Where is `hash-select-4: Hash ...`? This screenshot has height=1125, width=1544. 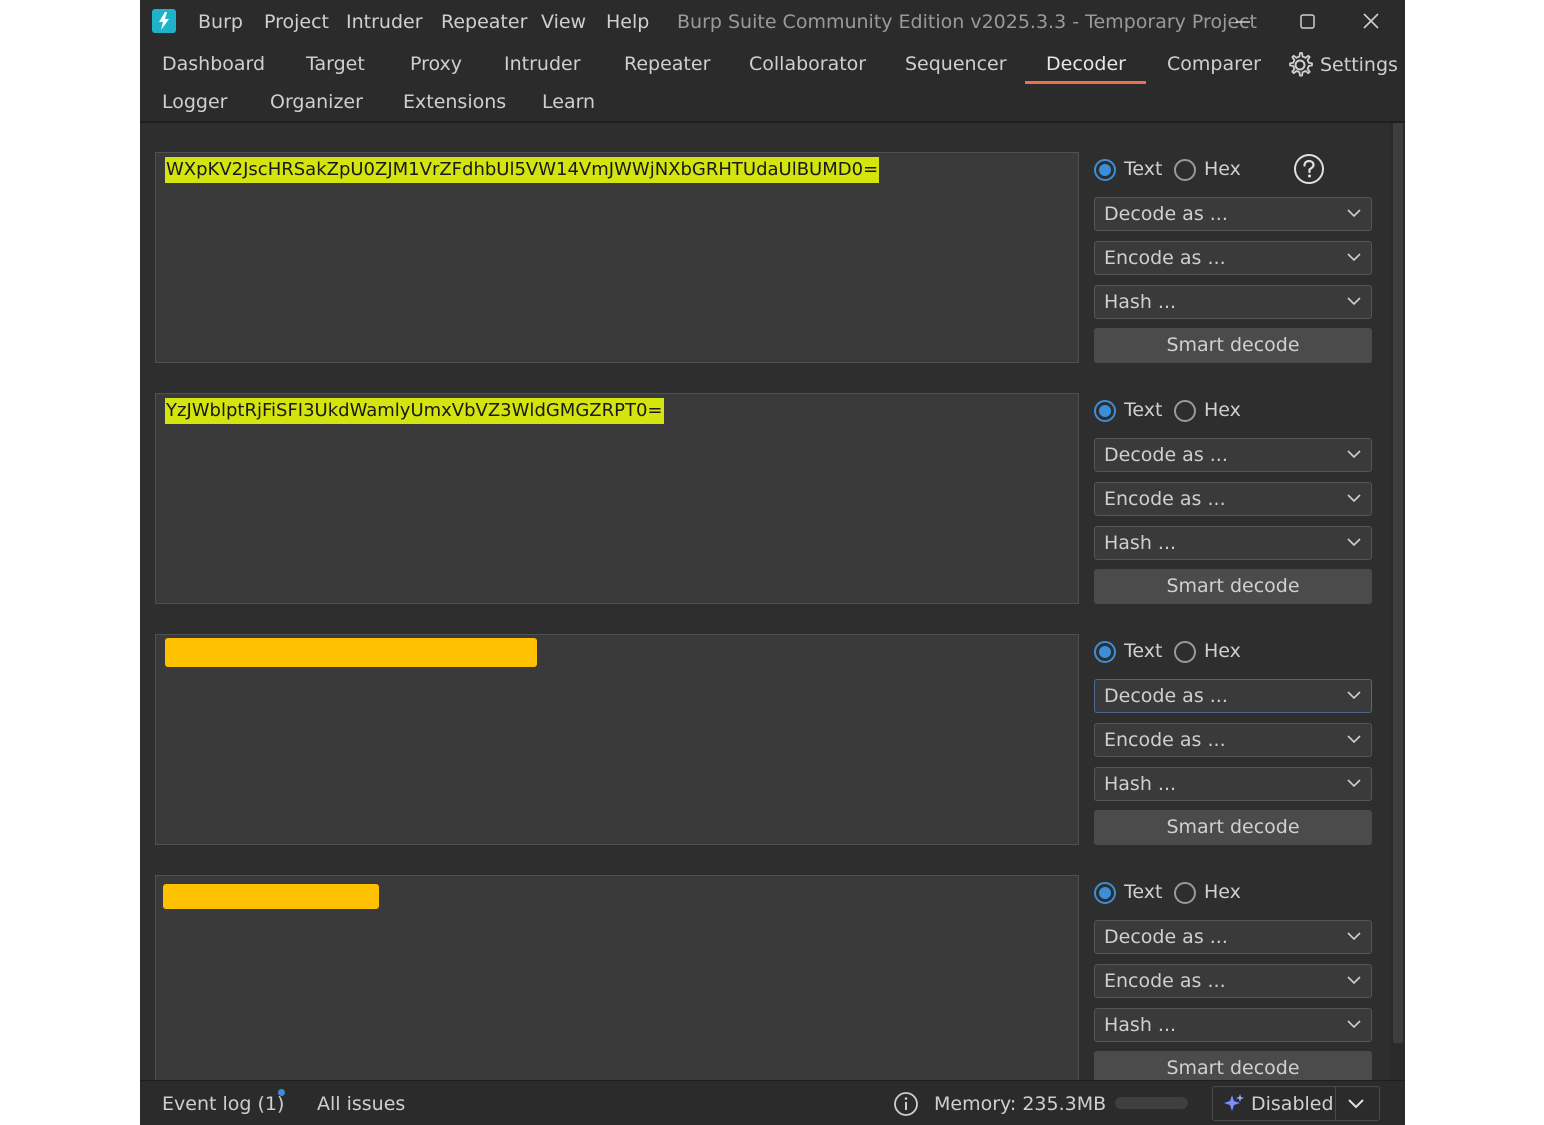 hash-select-4: Hash ... is located at coordinates (1233, 1025).